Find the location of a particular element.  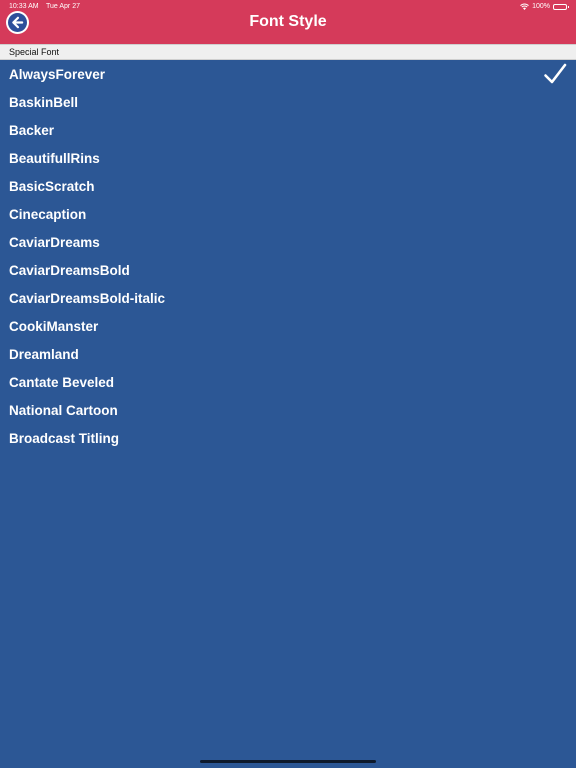

font-item: BeautifullRins is located at coordinates (288, 159).